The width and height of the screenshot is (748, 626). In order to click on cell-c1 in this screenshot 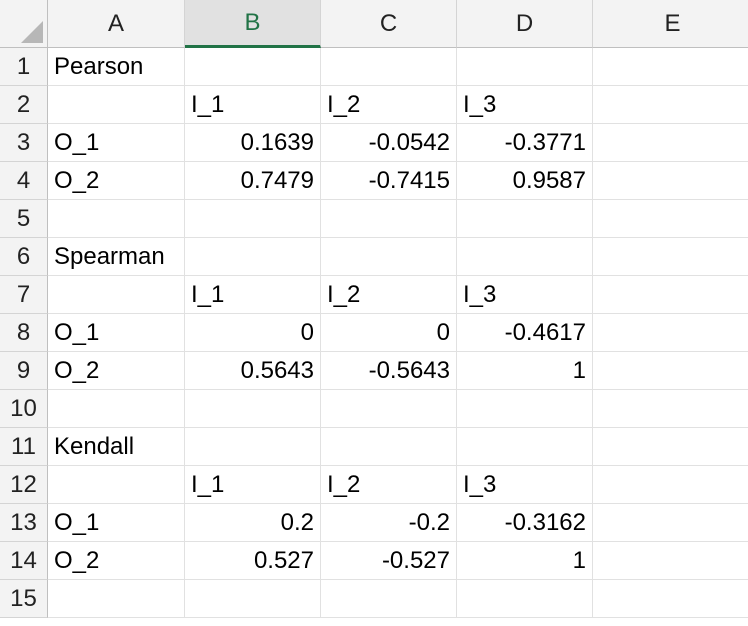, I will do `click(389, 67)`.